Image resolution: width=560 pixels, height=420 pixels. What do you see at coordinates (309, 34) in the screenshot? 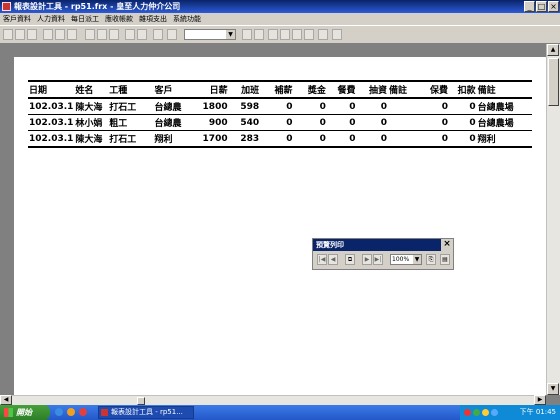
I see `output-icon` at bounding box center [309, 34].